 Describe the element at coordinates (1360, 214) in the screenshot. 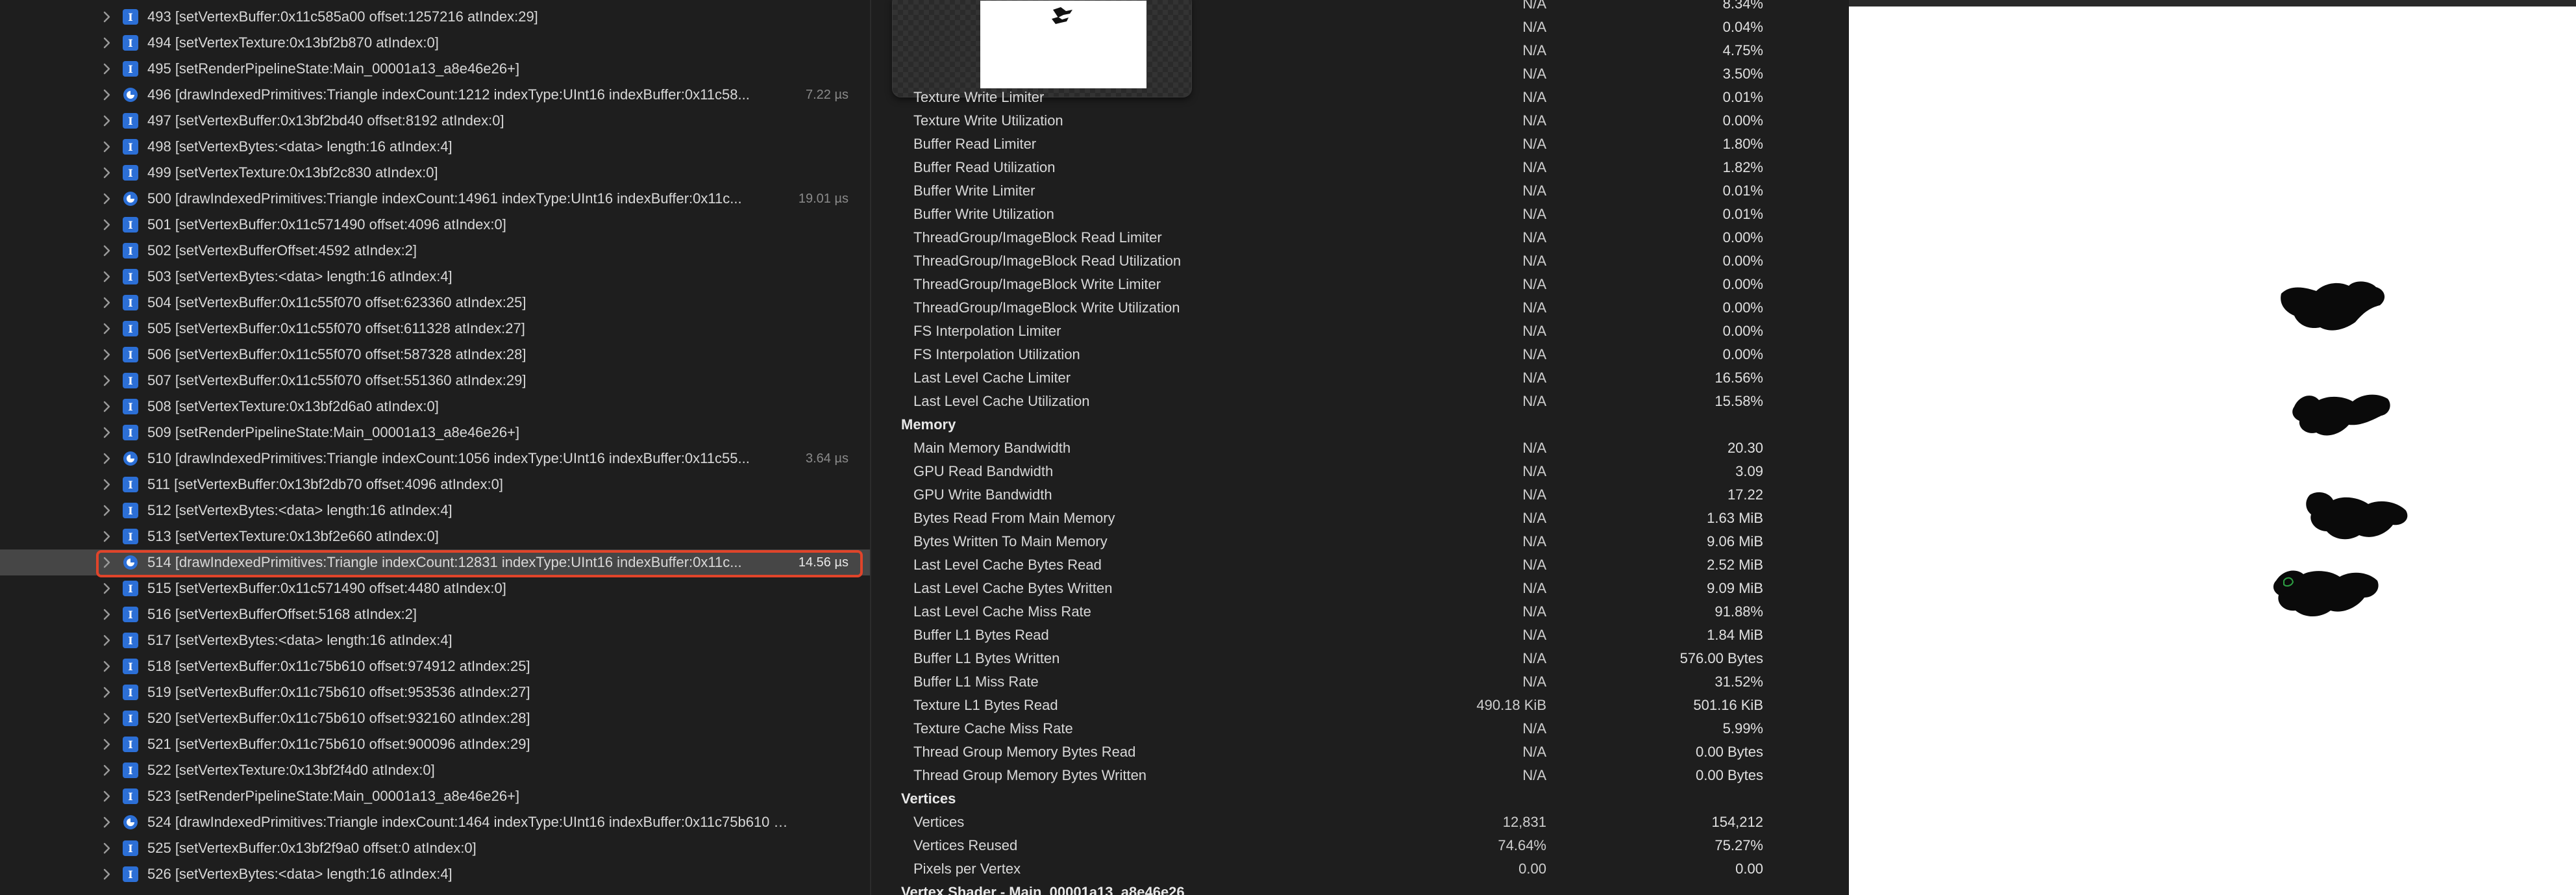

I see `counter-row: Buffer Write Utilization N/A 0.01%` at that location.